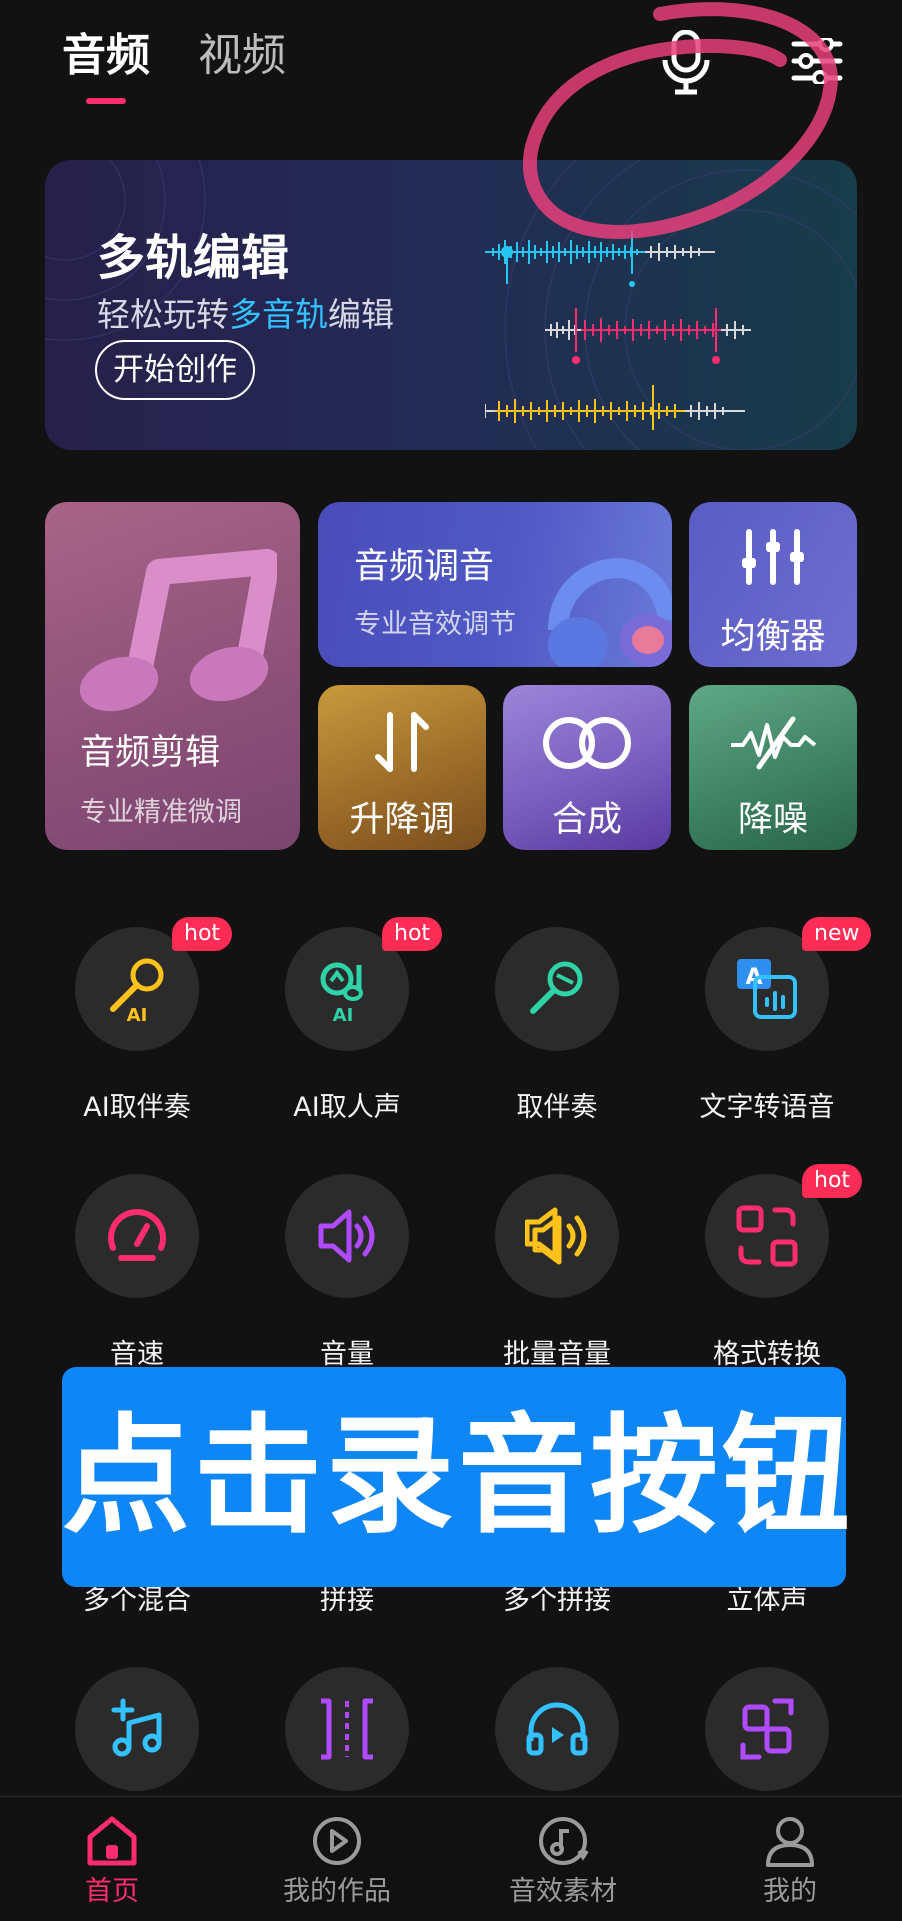 This screenshot has height=1921, width=902. I want to click on audio-tune-tile: 音频调音 专业音效调节, so click(495, 584).